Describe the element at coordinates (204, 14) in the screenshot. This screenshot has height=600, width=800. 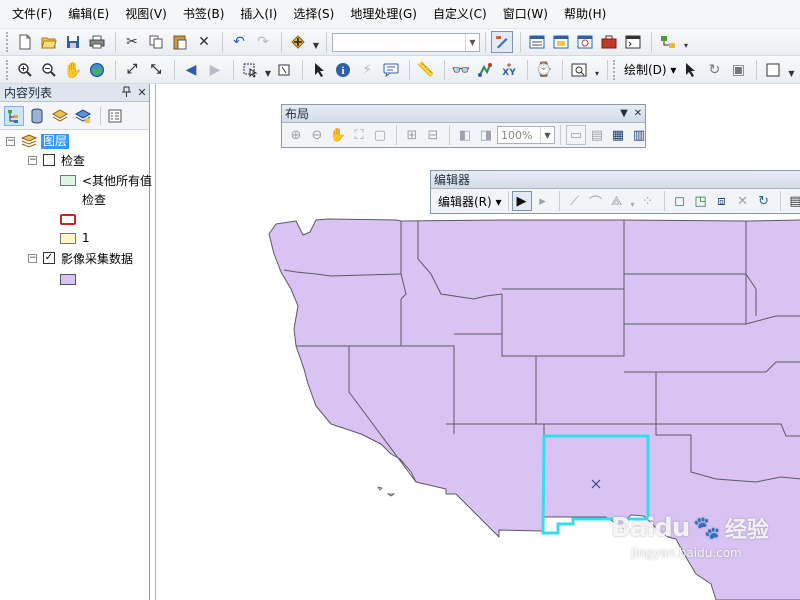
I see `menu-item: 书签(B)` at that location.